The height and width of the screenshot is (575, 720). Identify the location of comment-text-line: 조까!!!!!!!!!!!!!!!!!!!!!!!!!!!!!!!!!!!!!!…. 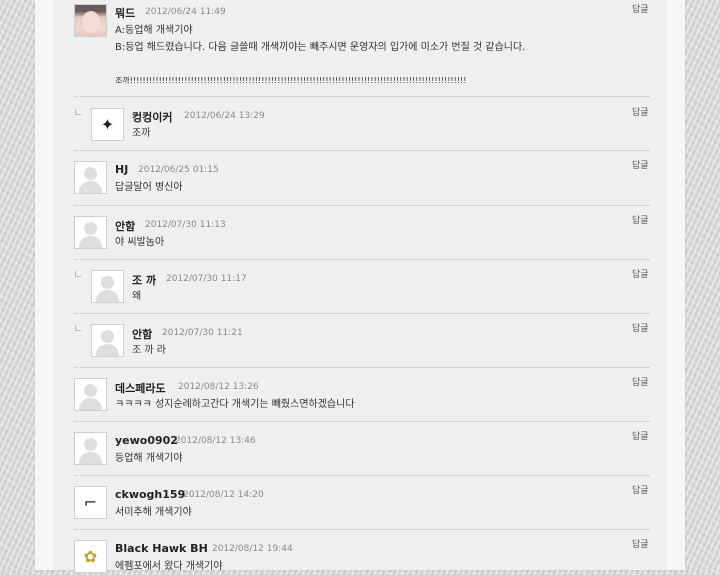
(291, 80).